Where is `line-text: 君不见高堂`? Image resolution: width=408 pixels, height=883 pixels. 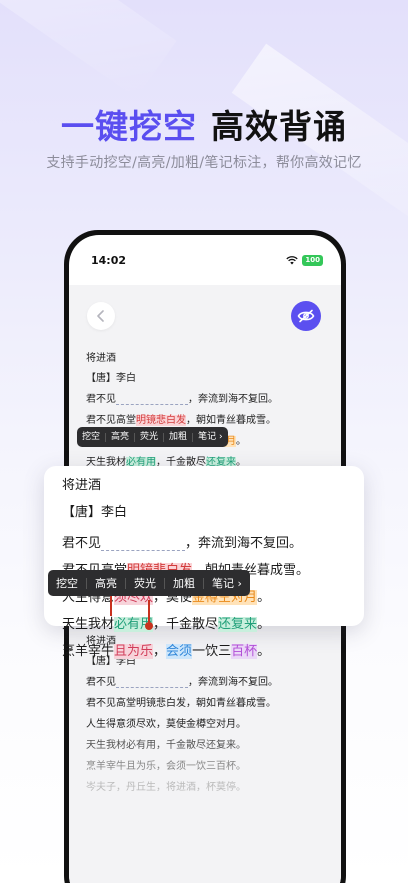 line-text: 君不见高堂 is located at coordinates (111, 420).